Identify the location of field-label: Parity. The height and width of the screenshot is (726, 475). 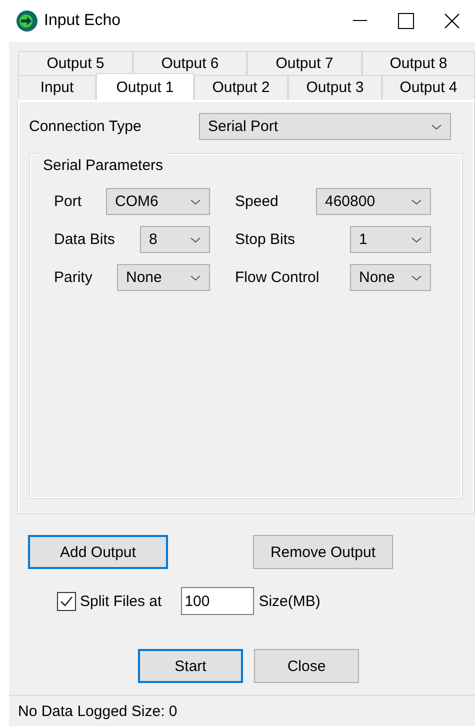
(73, 277).